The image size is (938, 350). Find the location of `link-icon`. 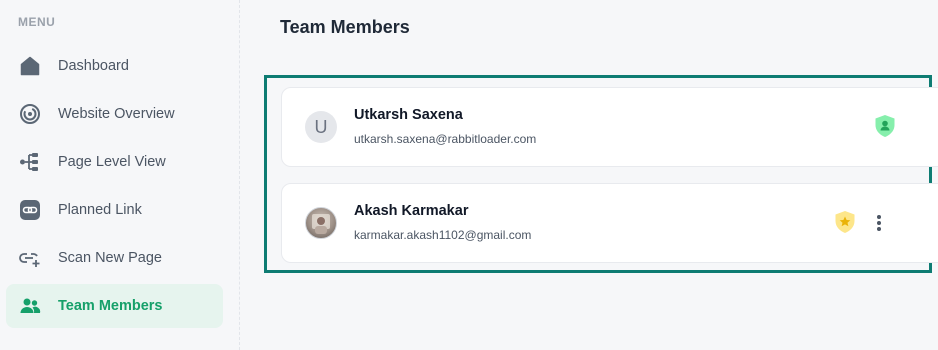

link-icon is located at coordinates (30, 210).